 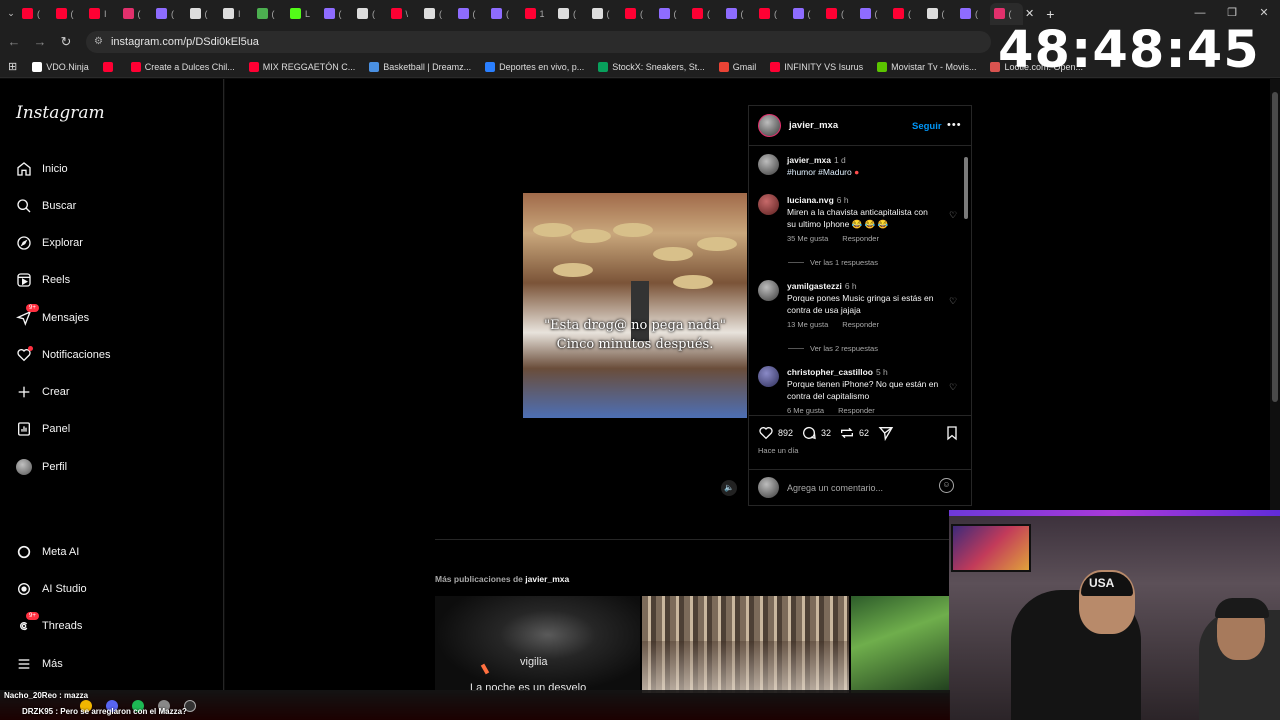 I want to click on sidebar-item-mensajes: 9+ Mensajes, so click(x=52, y=317).